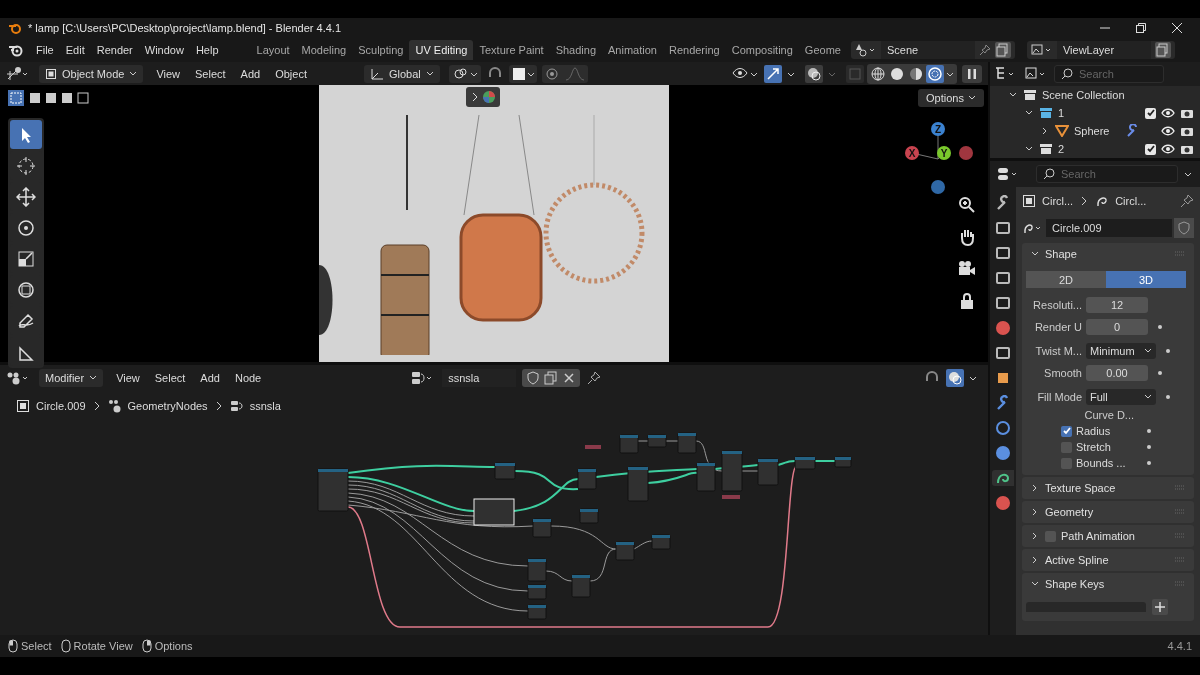  I want to click on mode-dropdown: Object Mode, so click(91, 73).